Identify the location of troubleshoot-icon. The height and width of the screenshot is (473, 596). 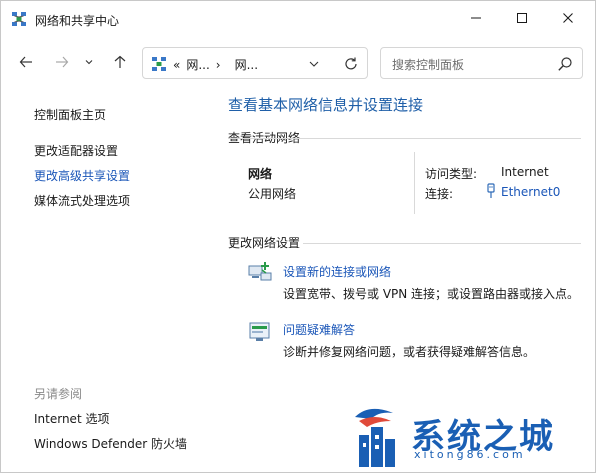
(259, 331).